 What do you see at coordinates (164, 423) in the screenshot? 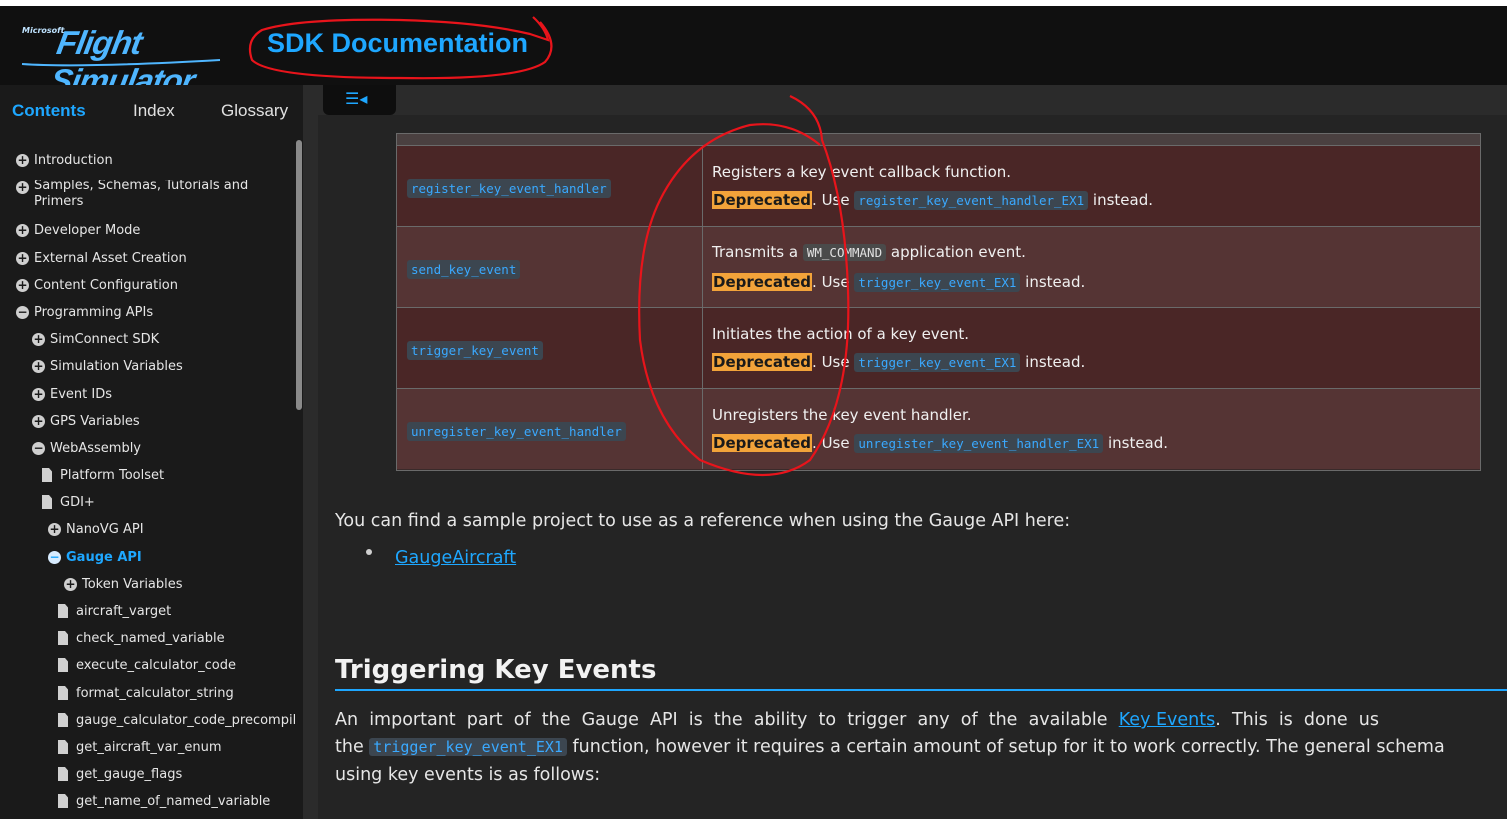
I see `sidebar-item: + GPS Variables` at bounding box center [164, 423].